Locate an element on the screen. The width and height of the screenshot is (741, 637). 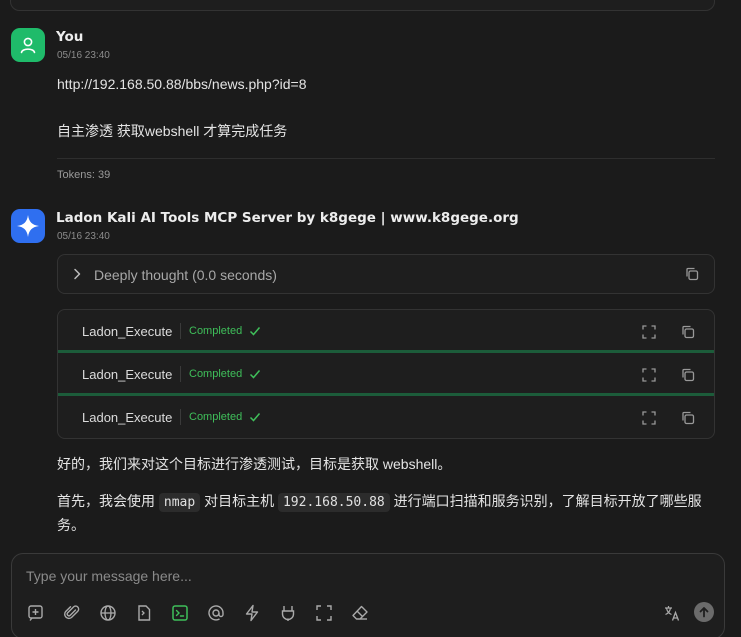
assistant-avatar is located at coordinates (28, 226).